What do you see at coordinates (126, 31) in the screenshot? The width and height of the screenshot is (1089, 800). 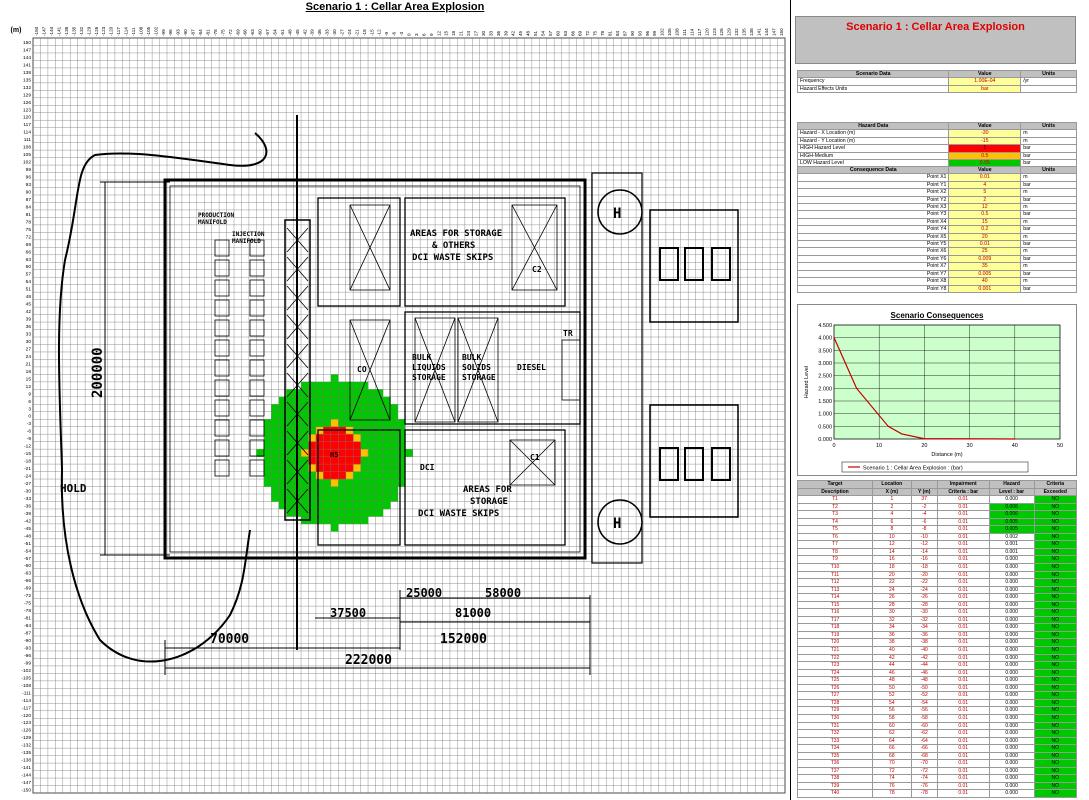 I see `x-tick-label: -114` at bounding box center [126, 31].